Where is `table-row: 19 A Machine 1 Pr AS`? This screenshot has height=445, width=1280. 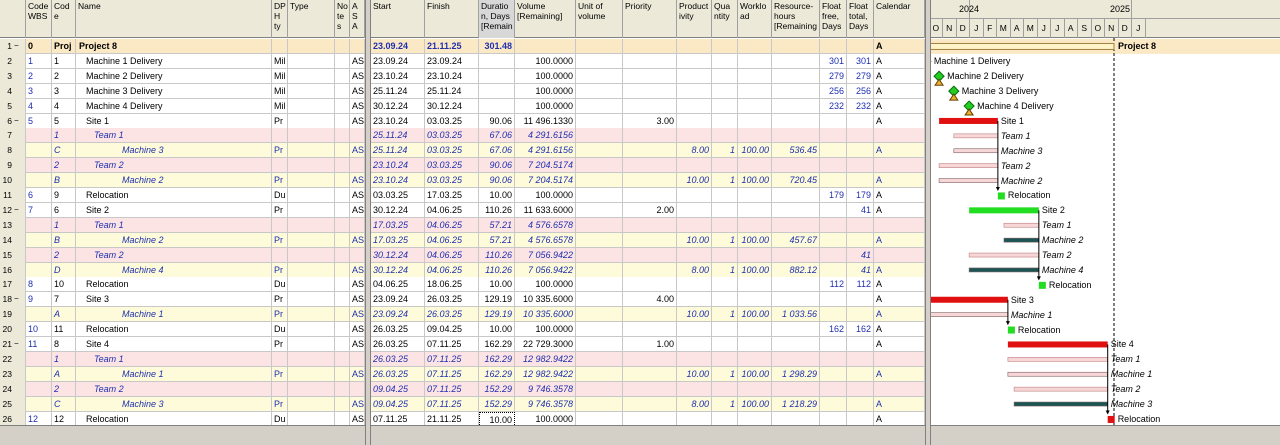 table-row: 19 A Machine 1 Pr AS is located at coordinates (182, 315).